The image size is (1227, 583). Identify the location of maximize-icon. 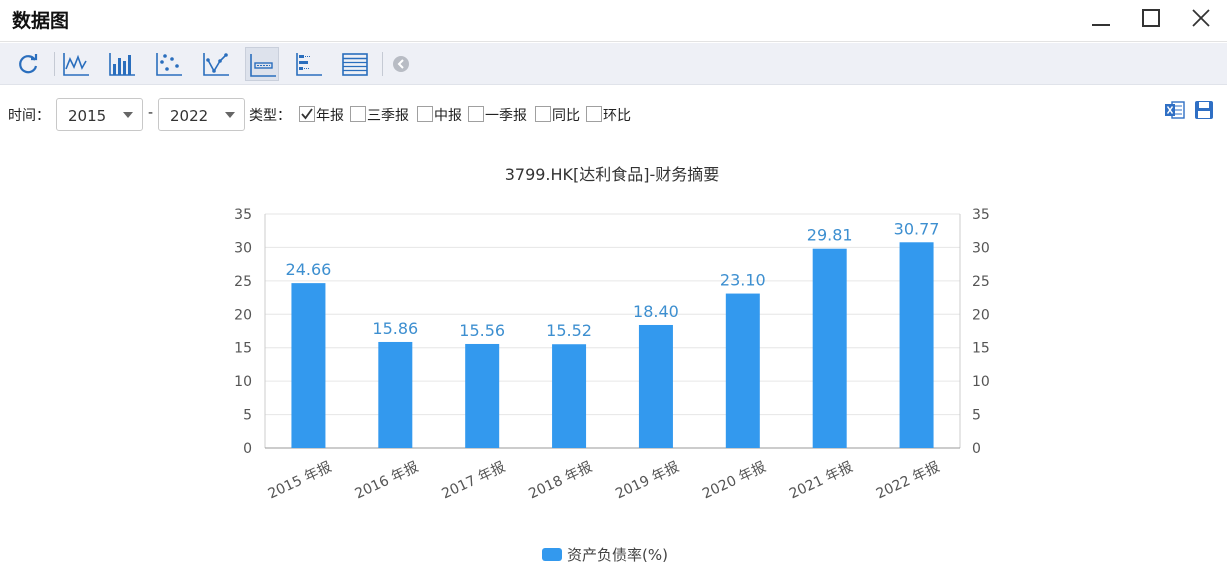
(1151, 18).